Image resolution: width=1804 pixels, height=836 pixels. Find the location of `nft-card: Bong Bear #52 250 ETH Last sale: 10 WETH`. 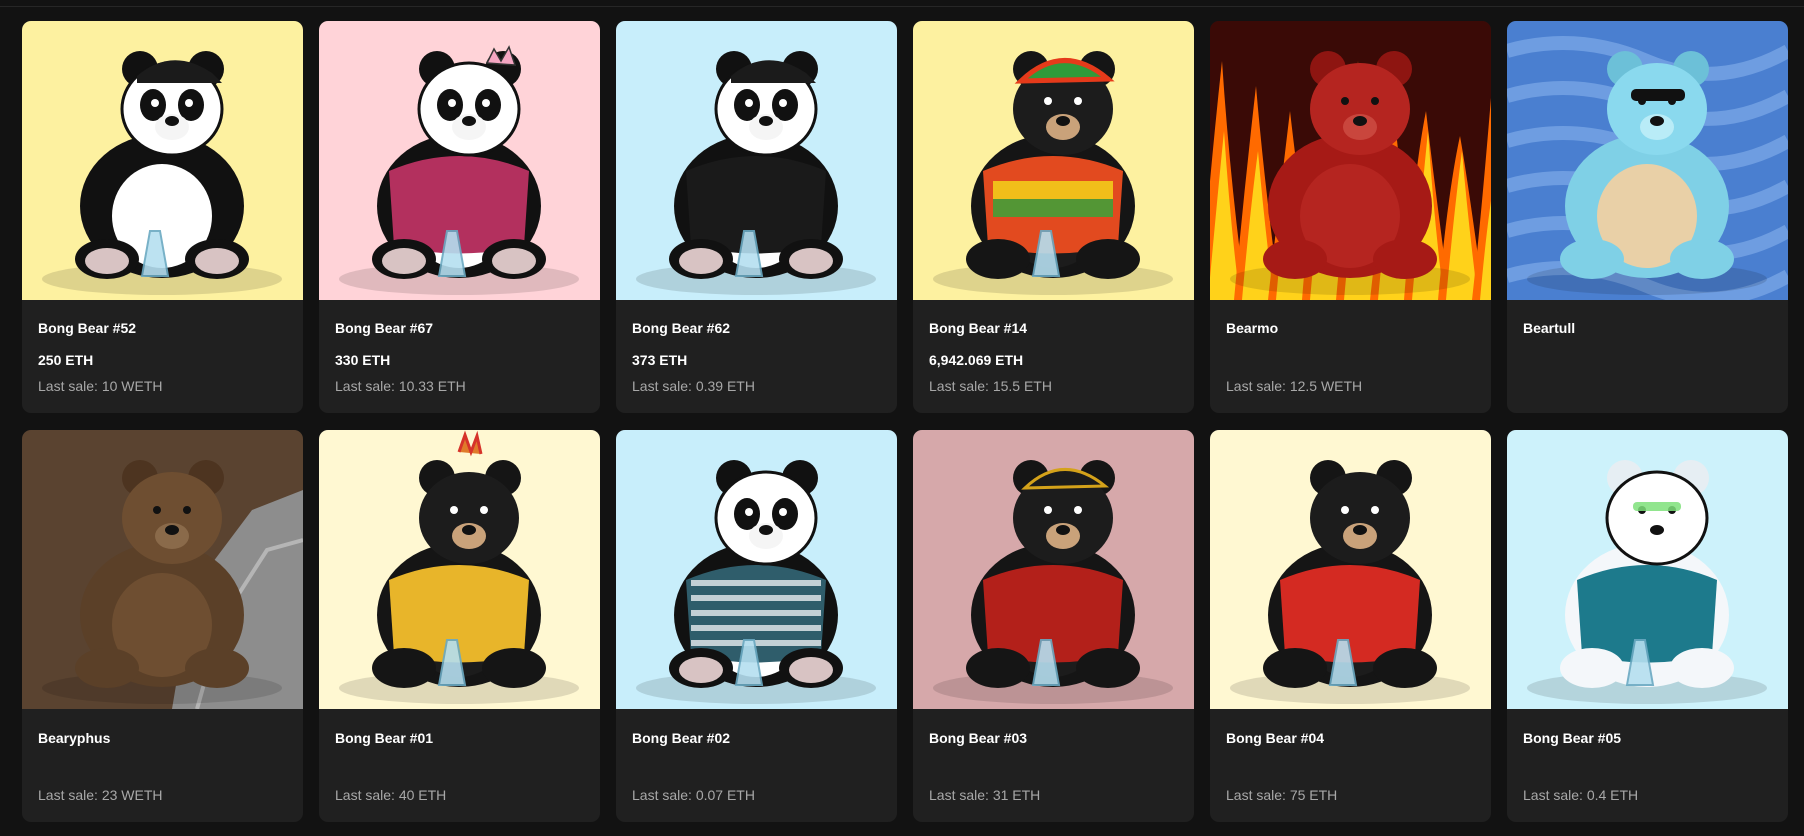

nft-card: Bong Bear #52 250 ETH Last sale: 10 WETH is located at coordinates (162, 217).